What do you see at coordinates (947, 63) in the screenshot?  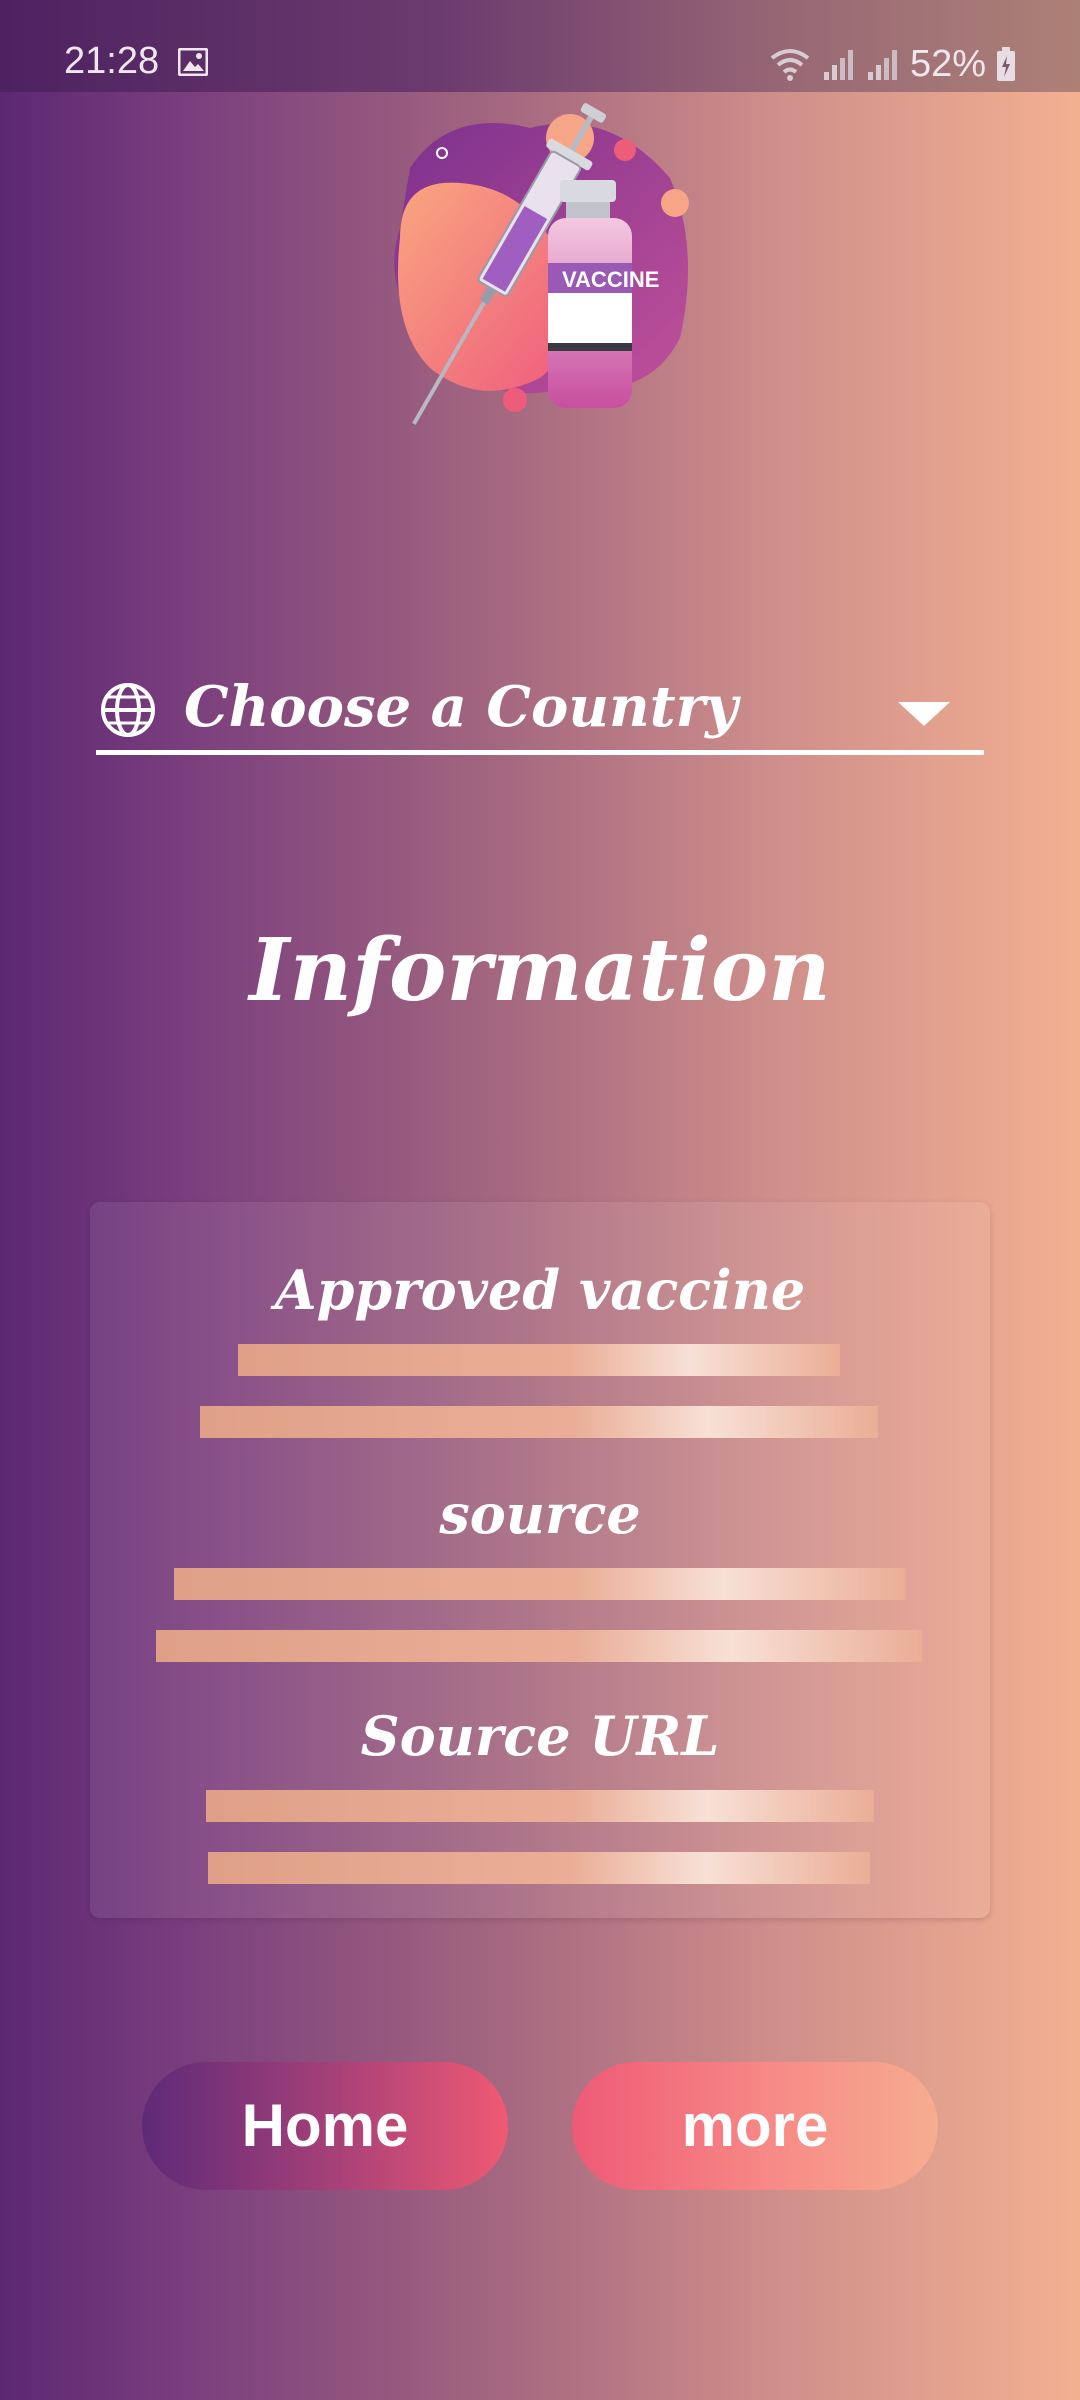 I see `battery-percent: 52%` at bounding box center [947, 63].